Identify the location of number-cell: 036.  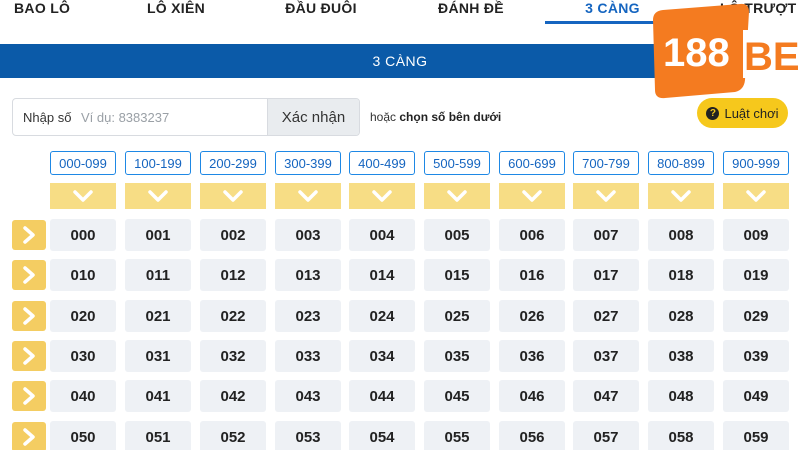
(532, 356).